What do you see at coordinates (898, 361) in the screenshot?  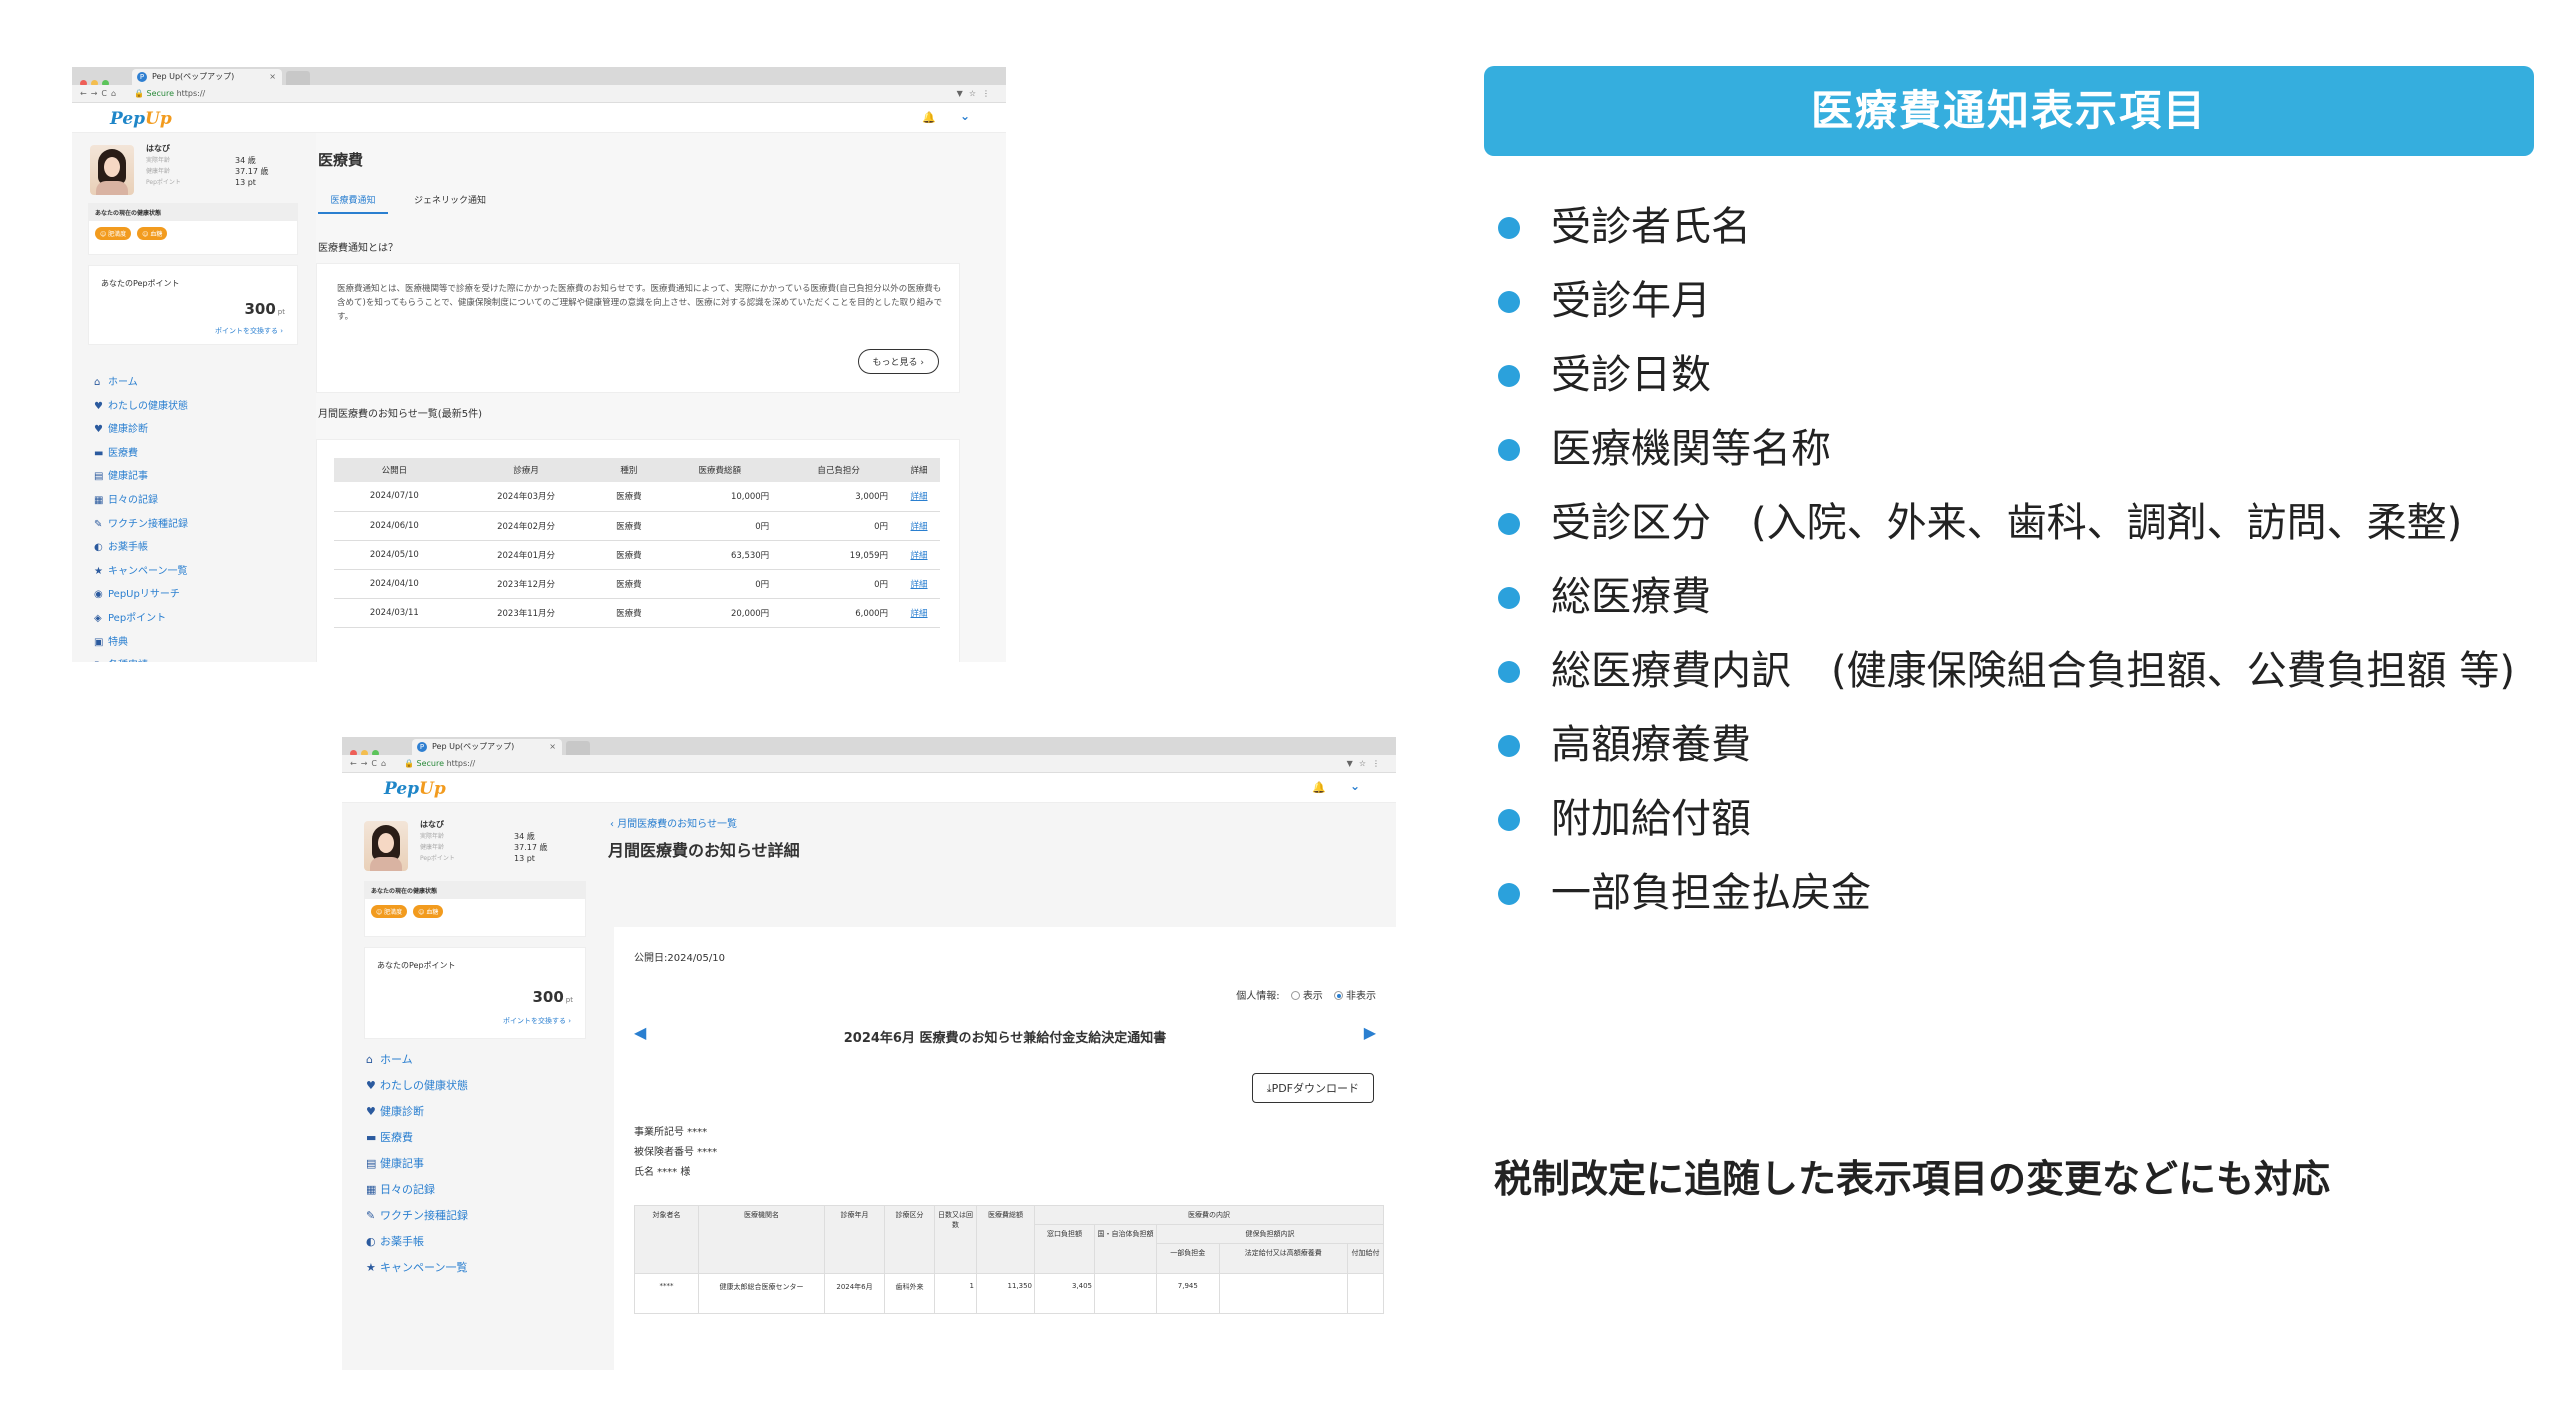 I see `more-button: もっと見る ›` at bounding box center [898, 361].